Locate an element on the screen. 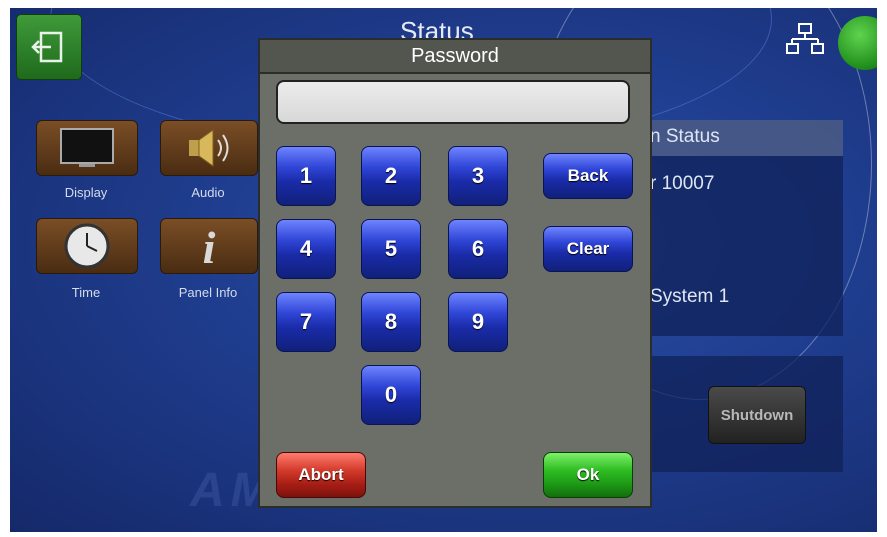 This screenshot has width=887, height=537. display-button is located at coordinates (87, 148).